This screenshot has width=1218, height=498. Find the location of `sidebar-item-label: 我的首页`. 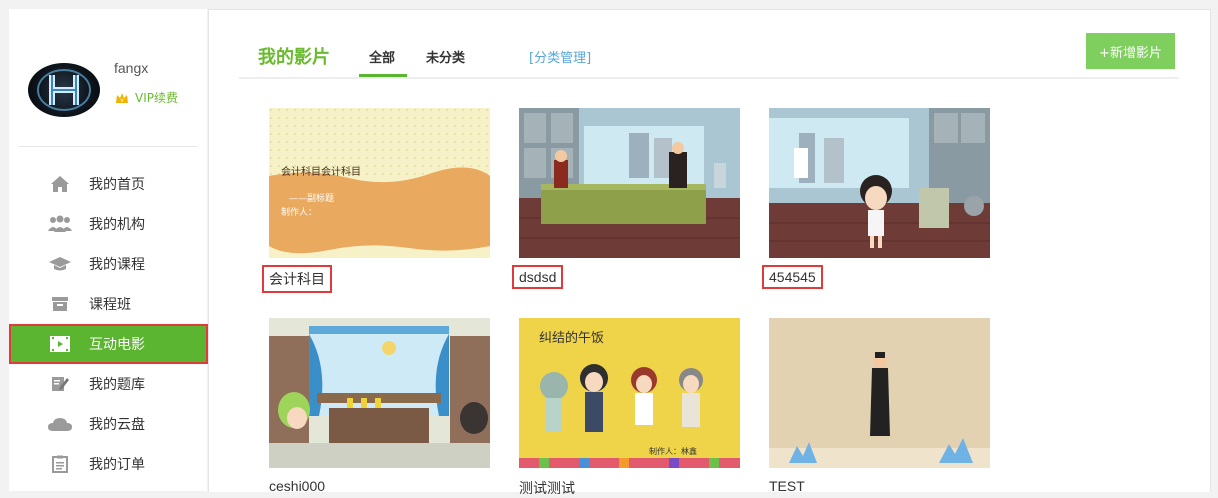

sidebar-item-label: 我的首页 is located at coordinates (117, 185).